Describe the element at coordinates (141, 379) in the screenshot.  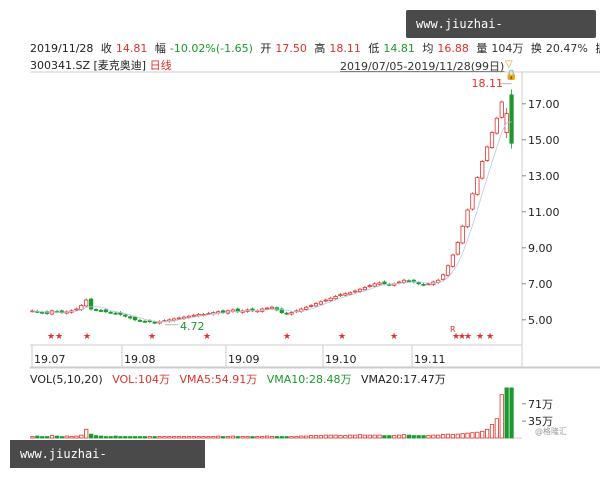
I see `vol-legend-value: VOL:104万` at that location.